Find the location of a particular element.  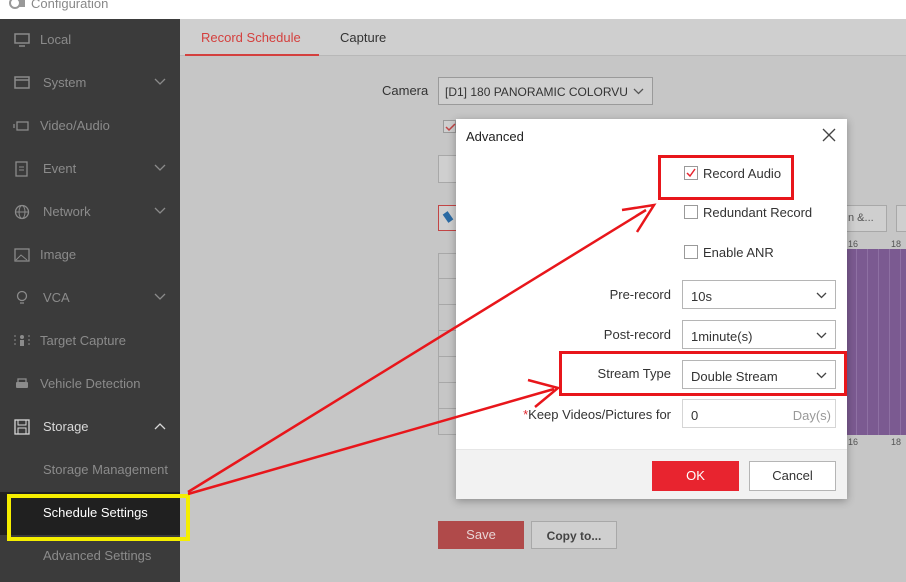

page-title: Configuration is located at coordinates (70, 5).